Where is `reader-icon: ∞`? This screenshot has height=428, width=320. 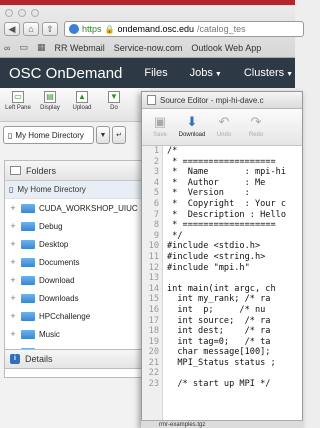
reader-icon: ∞ is located at coordinates (7, 48).